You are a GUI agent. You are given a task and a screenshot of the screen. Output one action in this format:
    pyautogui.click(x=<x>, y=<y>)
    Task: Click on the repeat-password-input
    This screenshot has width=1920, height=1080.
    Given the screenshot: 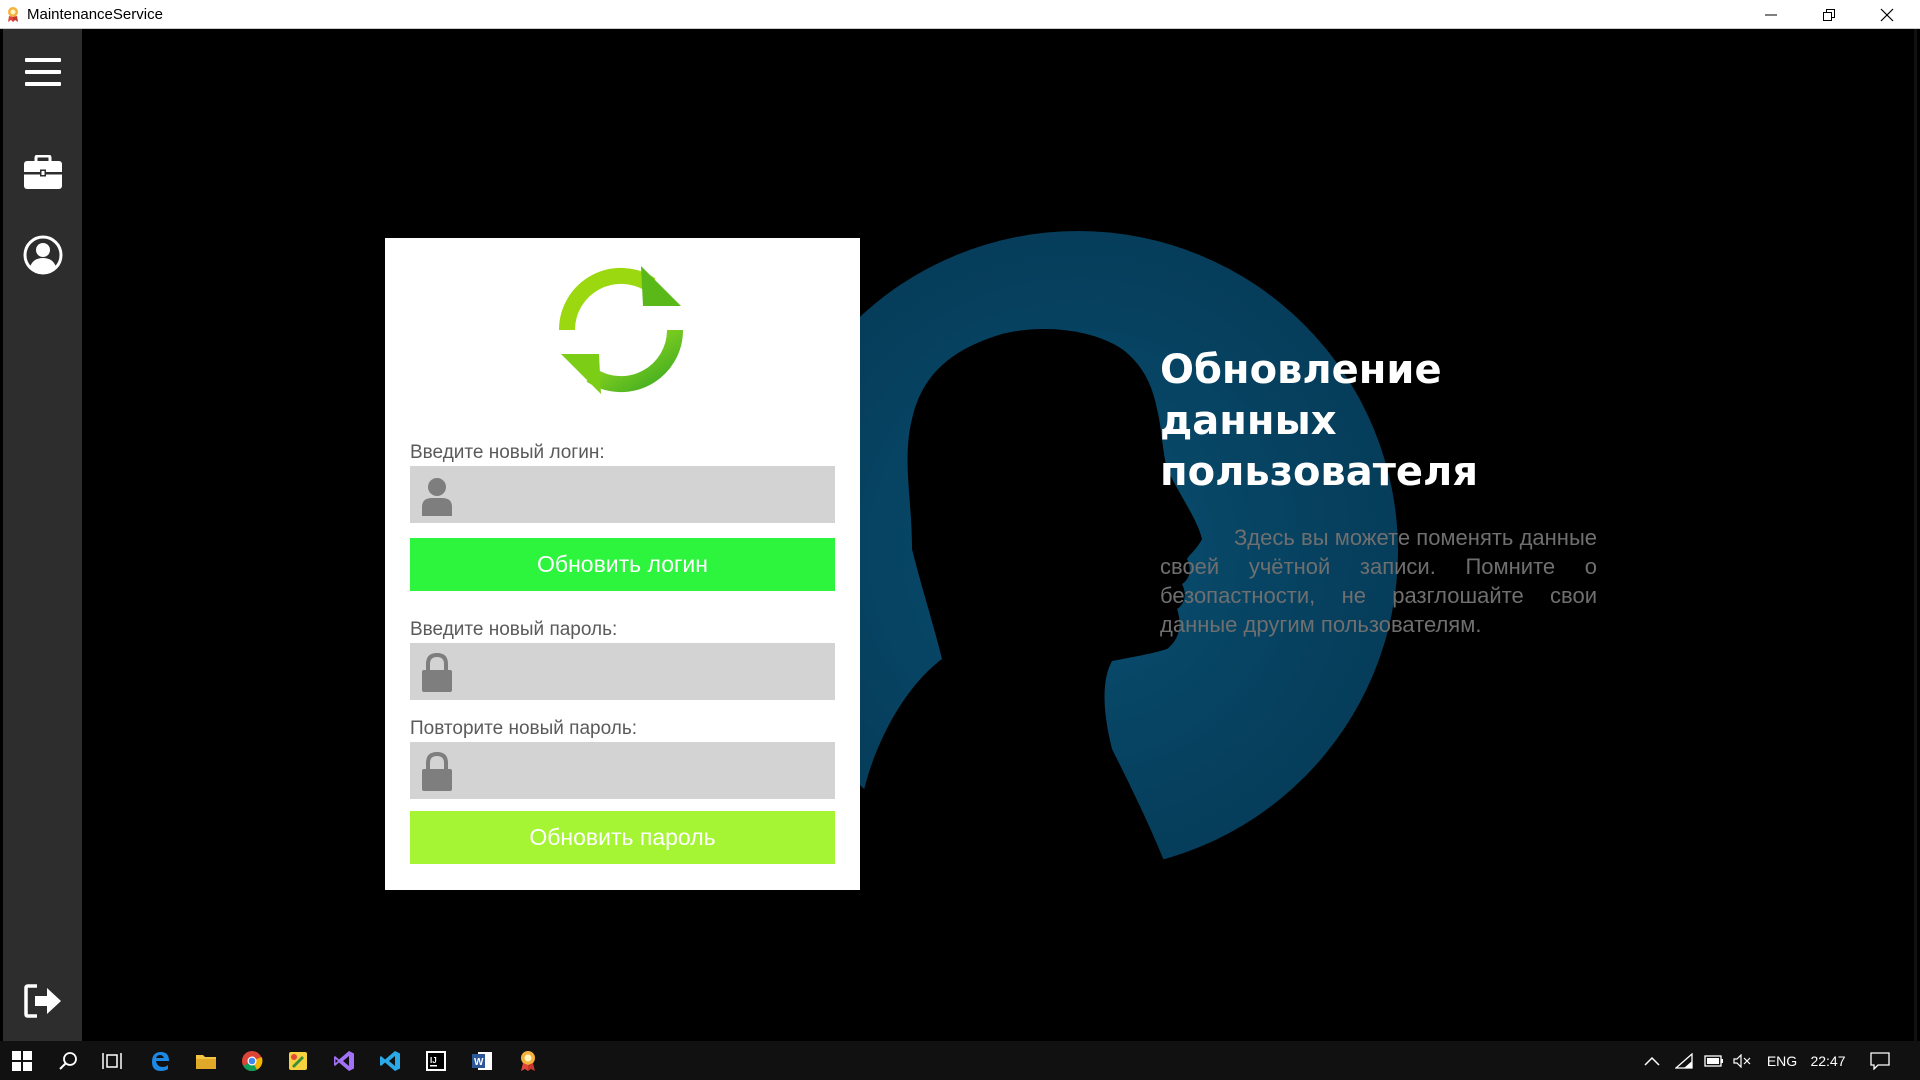 What is the action you would take?
    pyautogui.click(x=644, y=771)
    